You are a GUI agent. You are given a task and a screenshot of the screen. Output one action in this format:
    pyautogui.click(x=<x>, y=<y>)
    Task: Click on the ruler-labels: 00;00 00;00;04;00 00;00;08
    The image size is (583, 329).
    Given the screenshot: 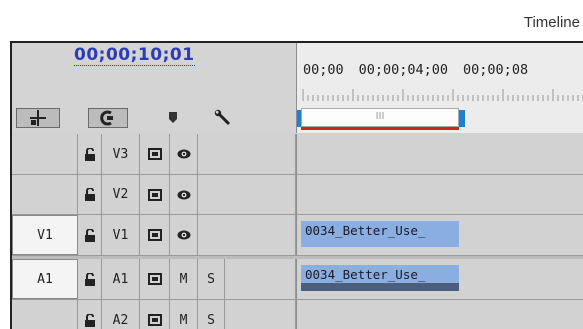 What is the action you would take?
    pyautogui.click(x=423, y=70)
    